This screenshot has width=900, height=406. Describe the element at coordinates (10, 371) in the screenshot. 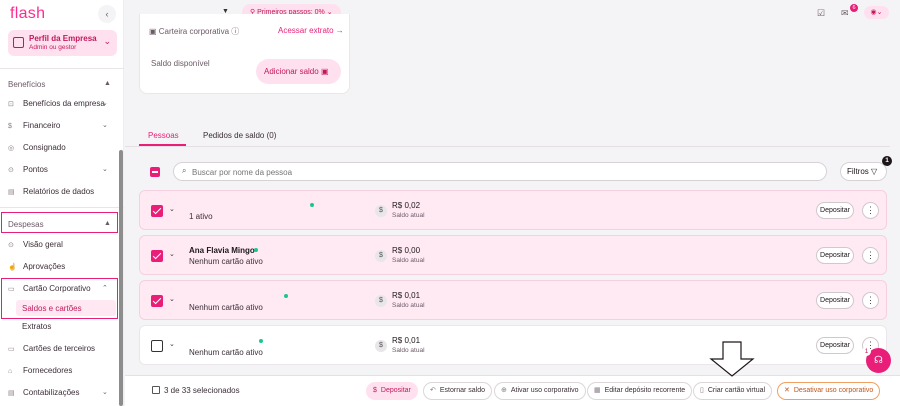

I see `store-icon: ⌂` at that location.